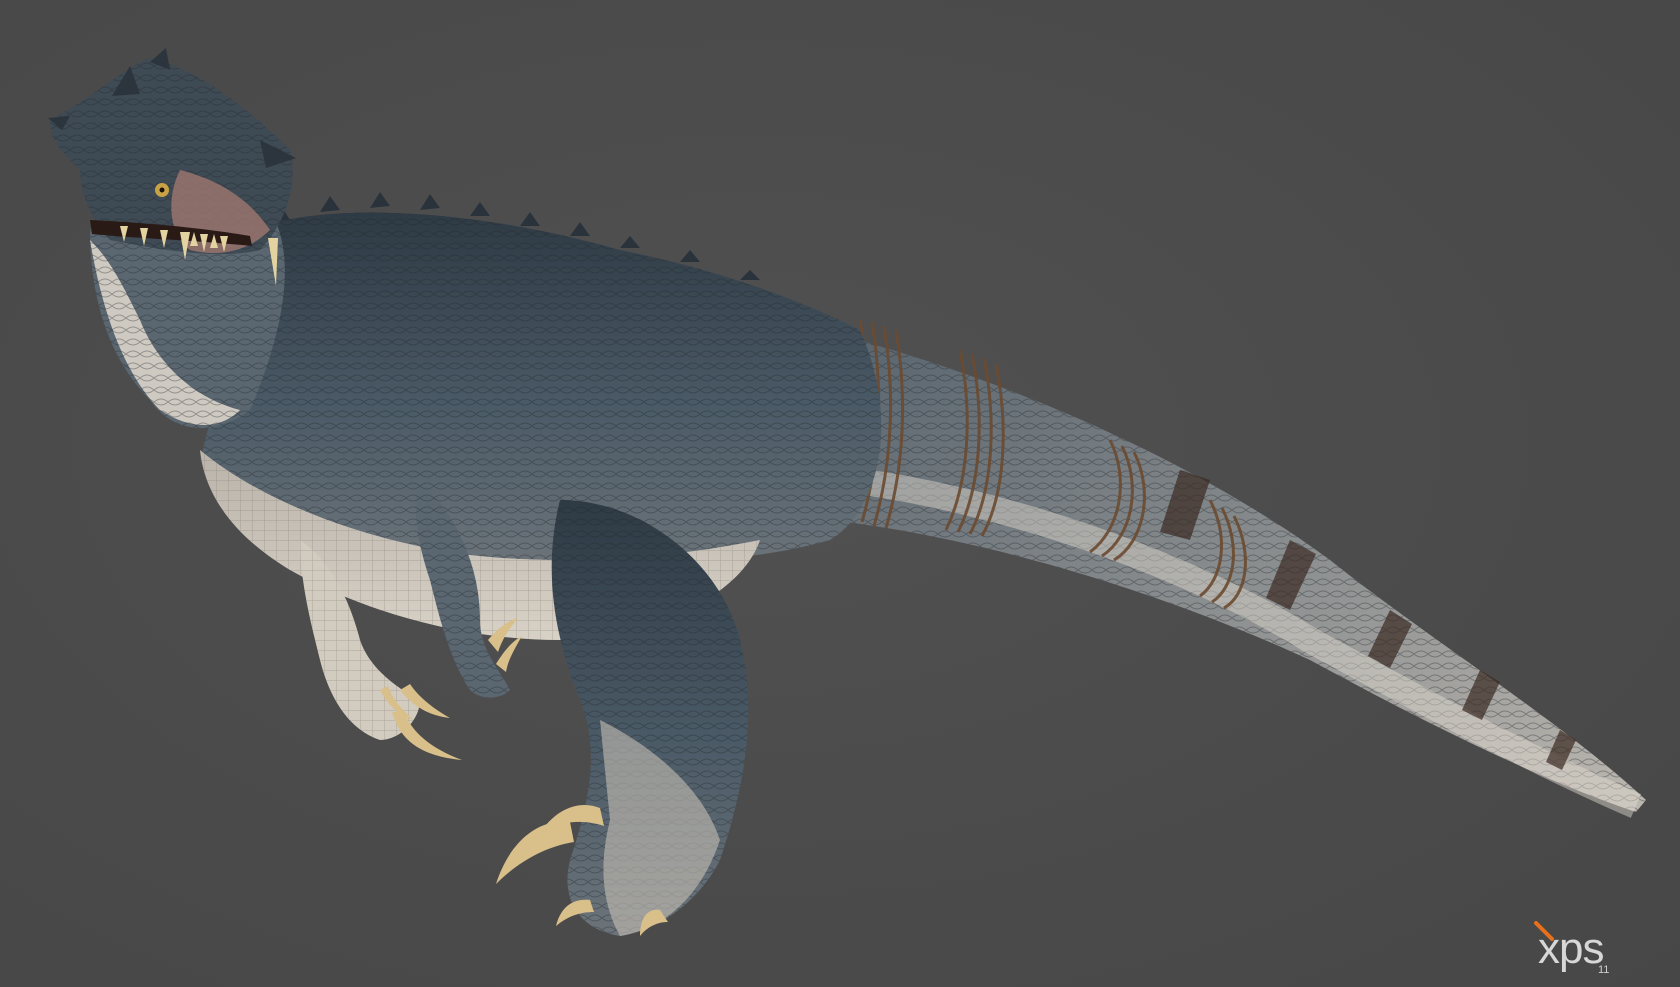 This screenshot has height=987, width=1680. Describe the element at coordinates (1603, 970) in the screenshot. I see `watermark-version: 11` at that location.